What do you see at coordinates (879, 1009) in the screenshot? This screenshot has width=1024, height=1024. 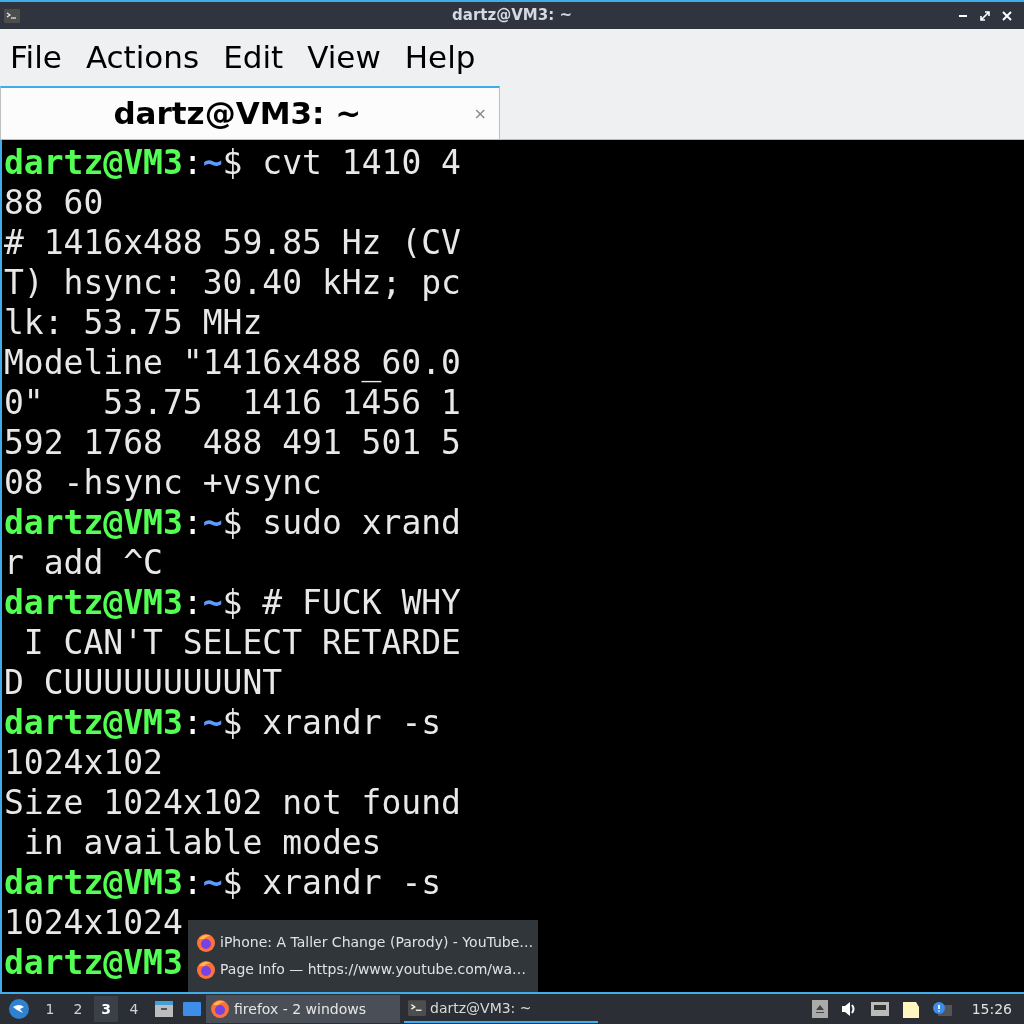 I see `network-icon` at bounding box center [879, 1009].